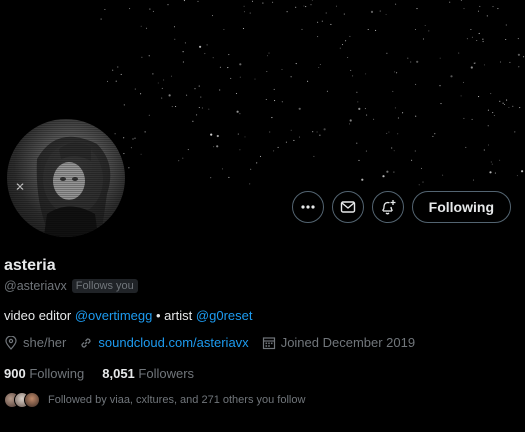 Image resolution: width=525 pixels, height=432 pixels. What do you see at coordinates (173, 342) in the screenshot?
I see `website-link: soundcloud.com/asteriavx` at bounding box center [173, 342].